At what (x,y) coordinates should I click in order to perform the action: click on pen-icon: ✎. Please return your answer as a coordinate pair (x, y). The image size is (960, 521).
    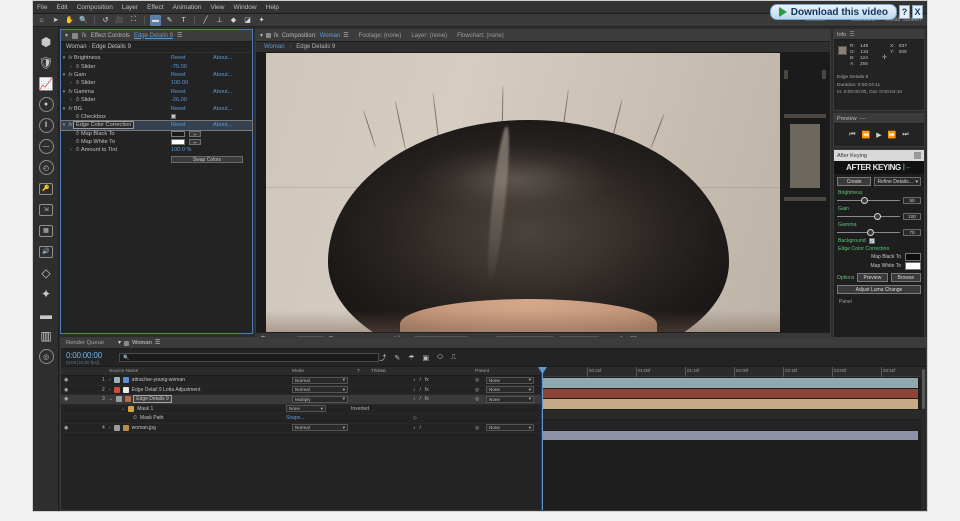
    Looking at the image, I should click on (169, 20).